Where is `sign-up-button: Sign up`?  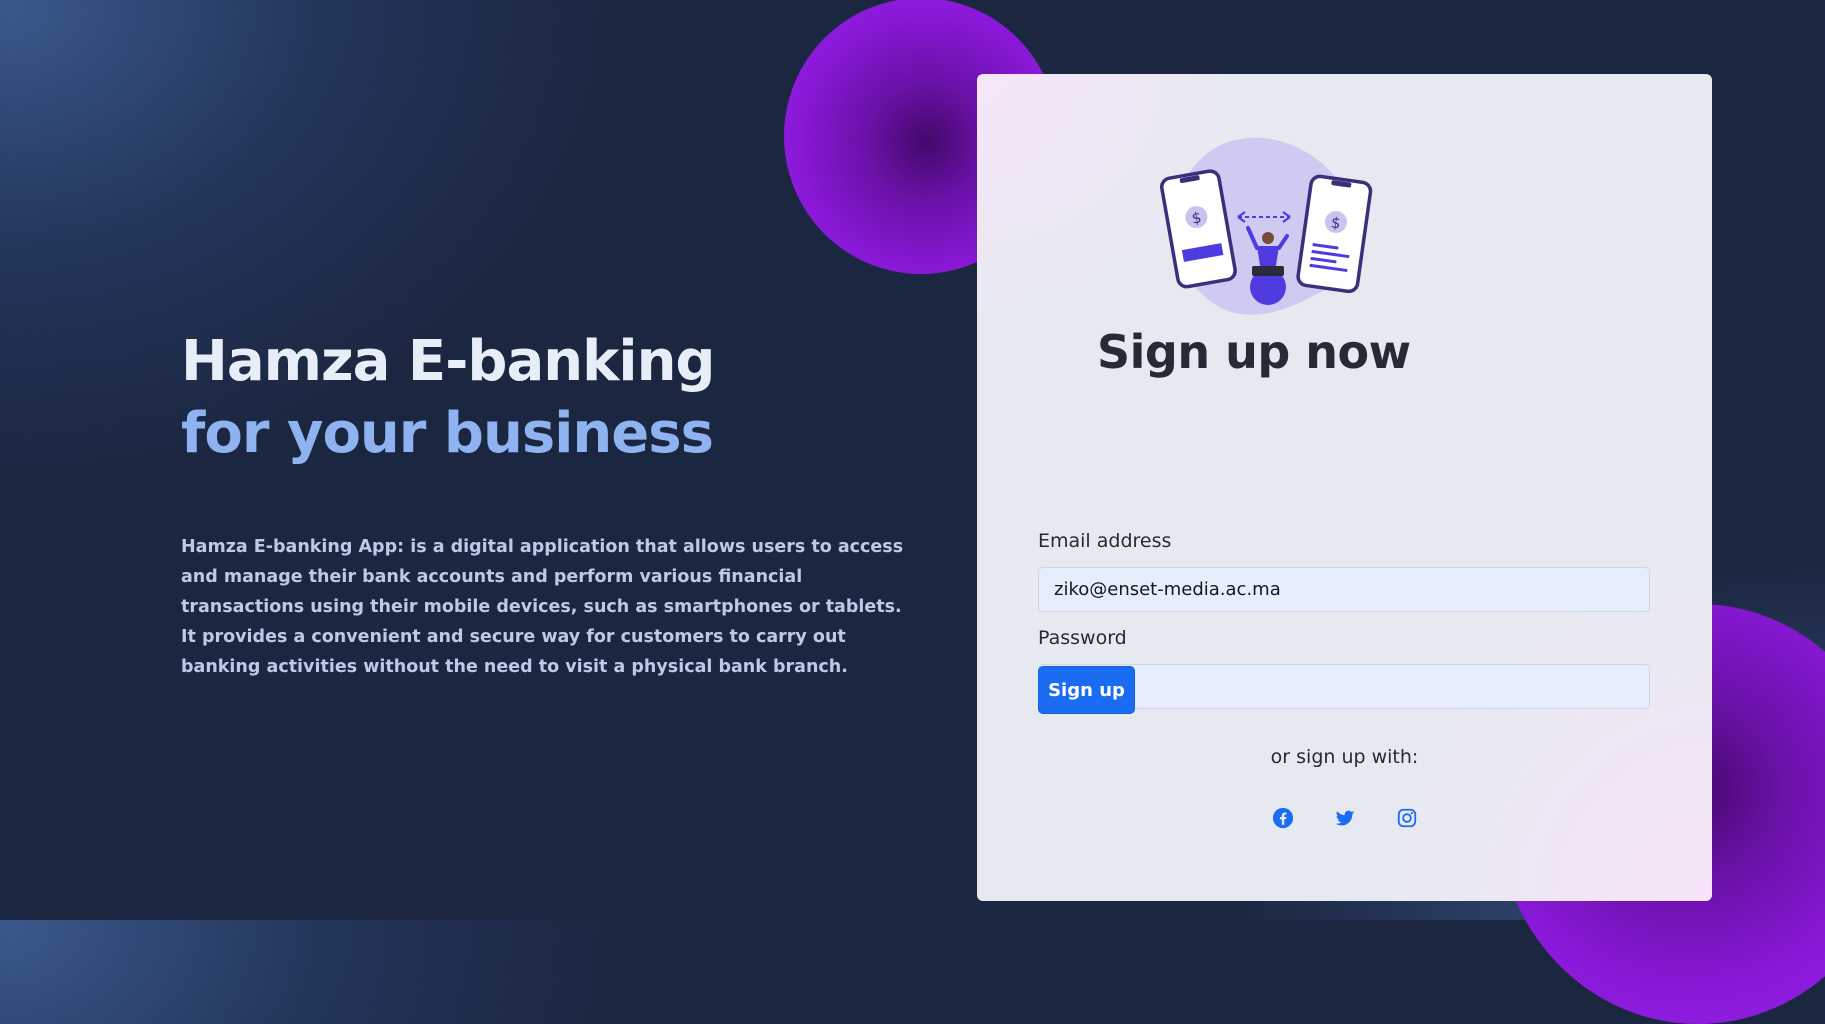
sign-up-button: Sign up is located at coordinates (1086, 690).